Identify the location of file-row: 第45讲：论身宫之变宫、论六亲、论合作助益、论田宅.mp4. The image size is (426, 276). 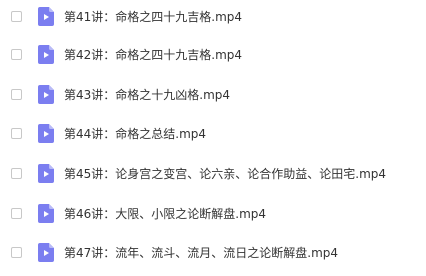
(213, 173).